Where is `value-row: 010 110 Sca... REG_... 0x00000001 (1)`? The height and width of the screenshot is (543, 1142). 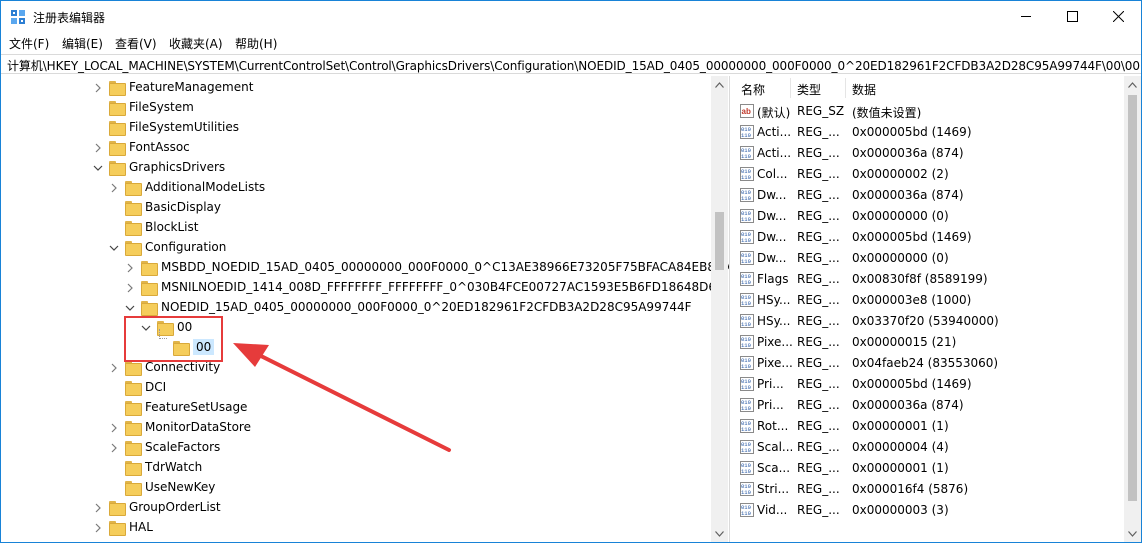 value-row: 010 110 Sca... REG_... 0x00000001 (1) is located at coordinates (930, 468).